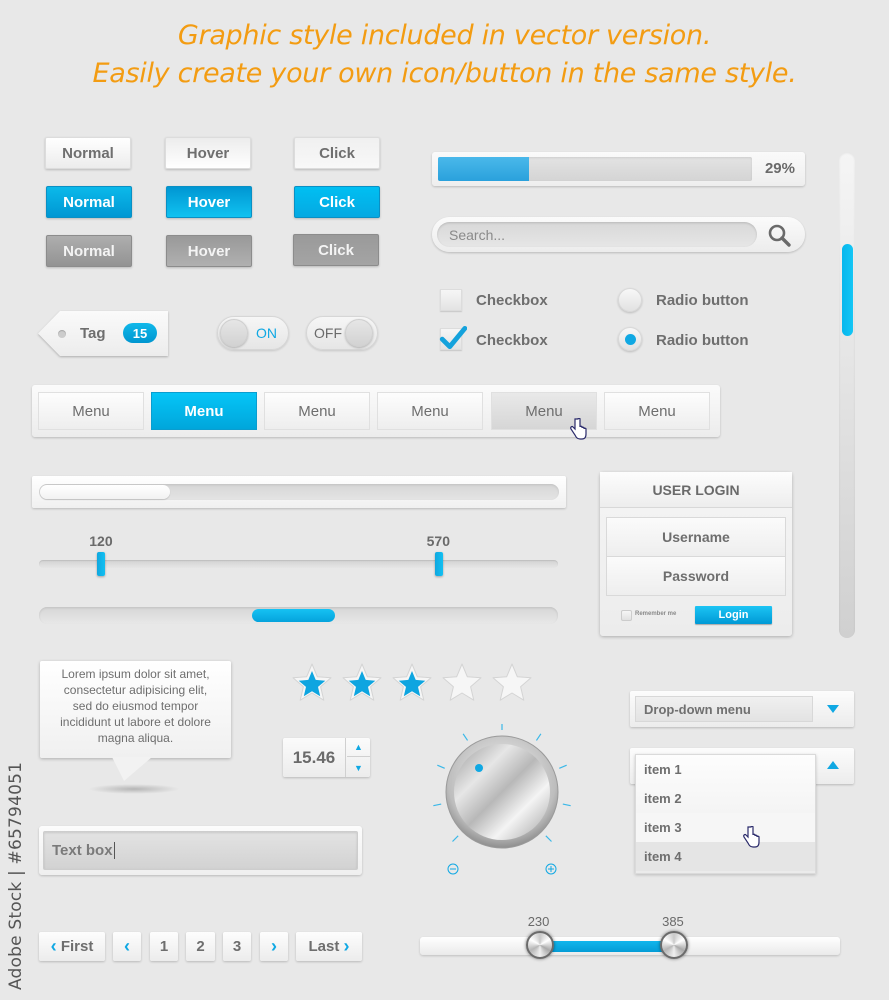  What do you see at coordinates (328, 333) in the screenshot?
I see `toggle-off-label: OFF` at bounding box center [328, 333].